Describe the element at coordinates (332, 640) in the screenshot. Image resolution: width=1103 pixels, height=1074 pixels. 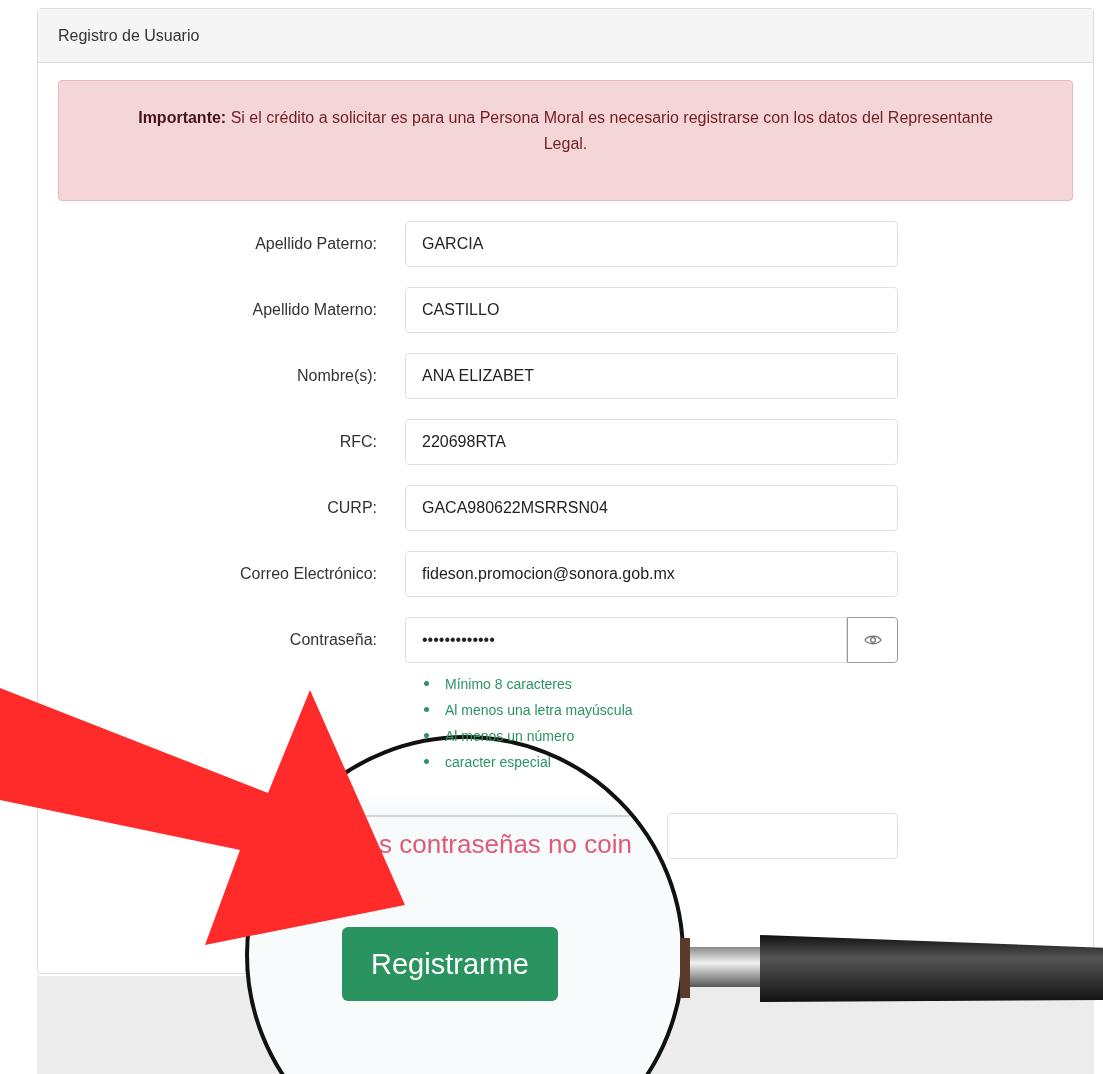
I see `field-label: Contraseña:` at that location.